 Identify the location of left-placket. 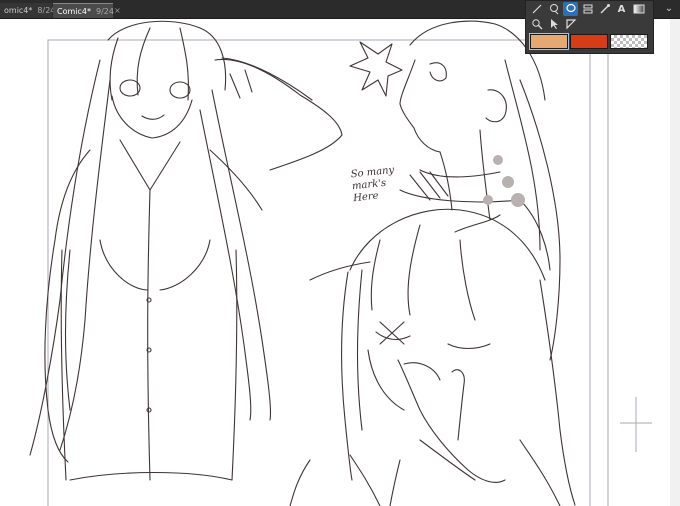
(149, 335).